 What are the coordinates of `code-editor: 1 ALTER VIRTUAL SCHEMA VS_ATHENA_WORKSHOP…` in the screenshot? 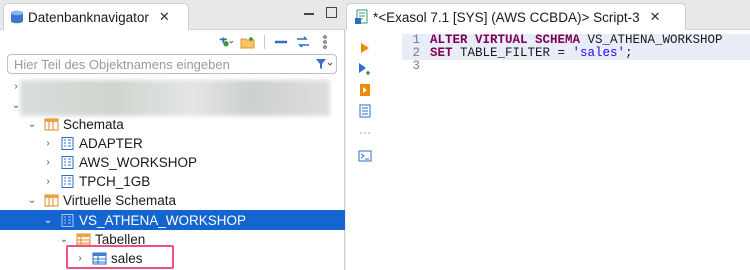 It's located at (576, 53).